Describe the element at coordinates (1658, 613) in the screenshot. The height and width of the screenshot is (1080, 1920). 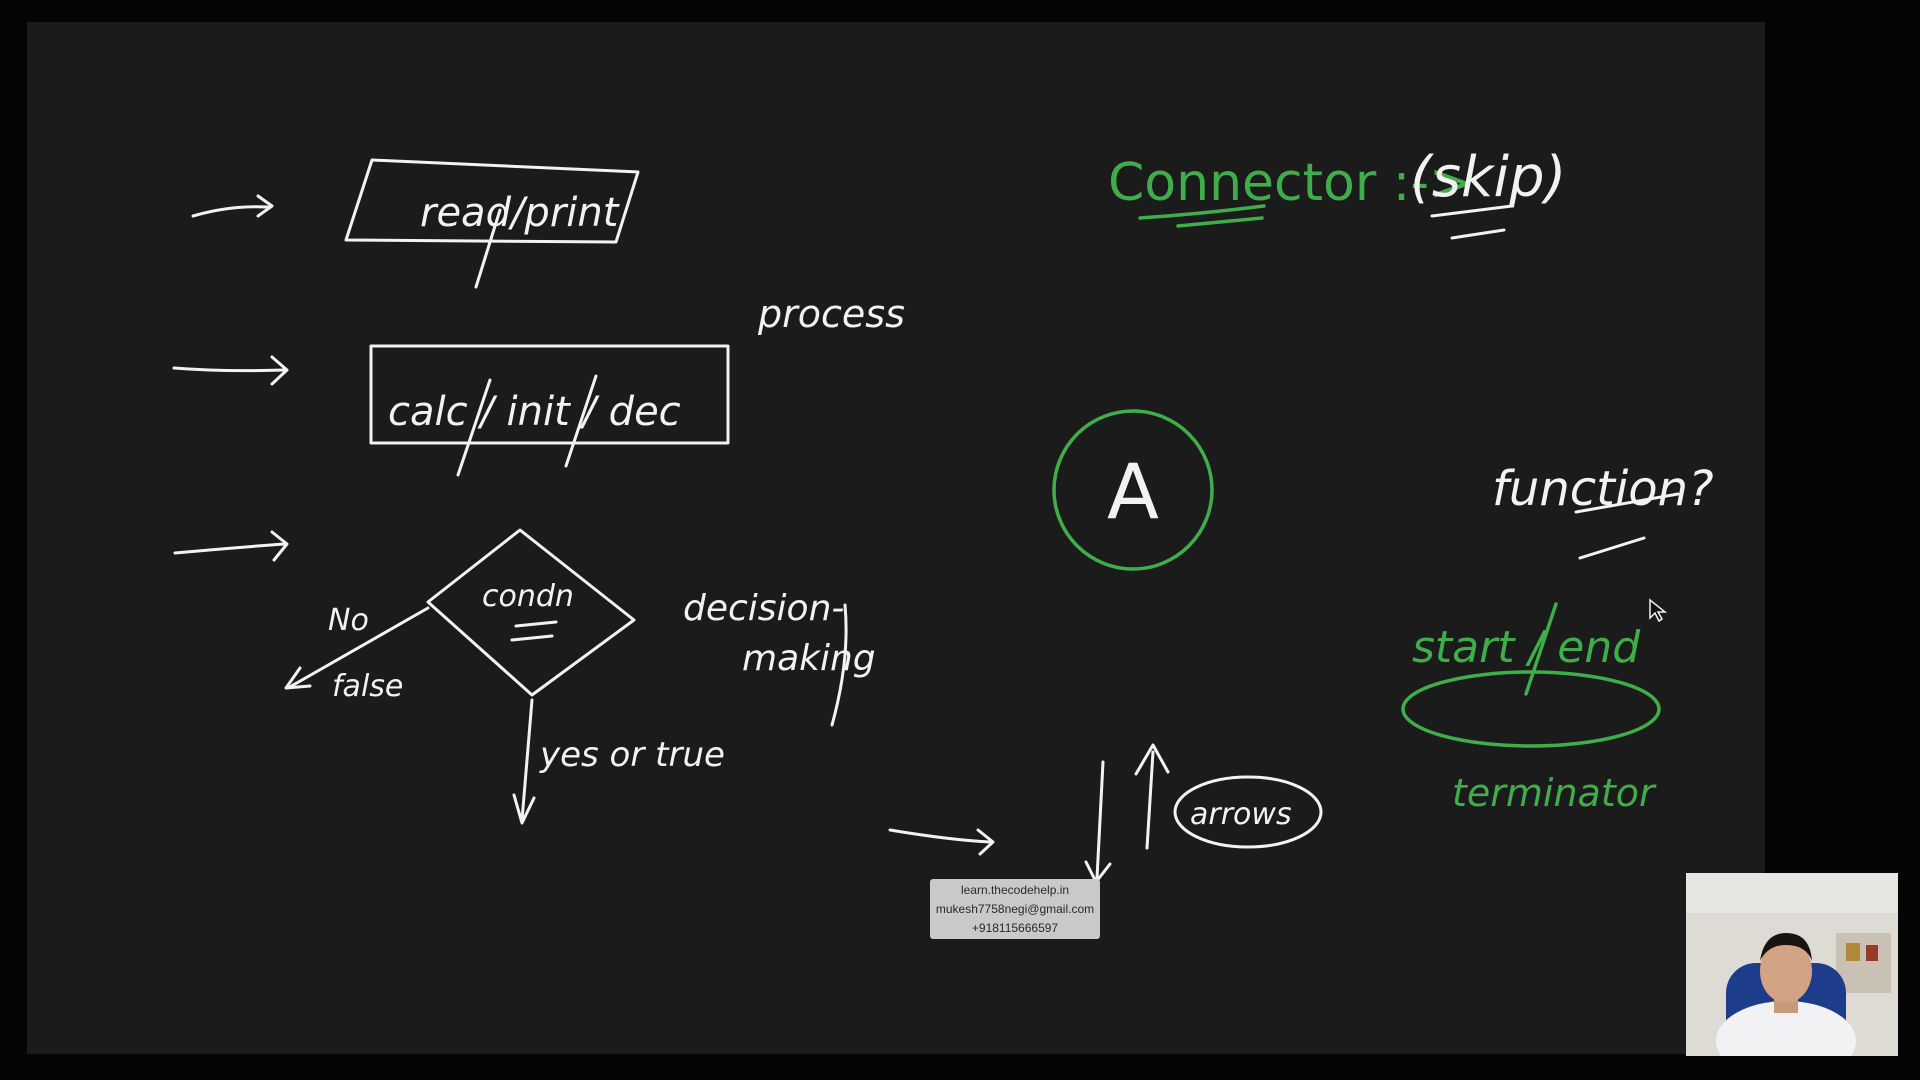
I see `mouse-cursor-icon` at that location.